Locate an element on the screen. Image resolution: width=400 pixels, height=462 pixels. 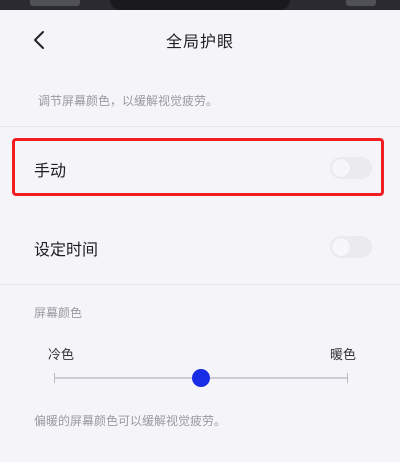
status-icons-blur is located at coordinates (361, 3).